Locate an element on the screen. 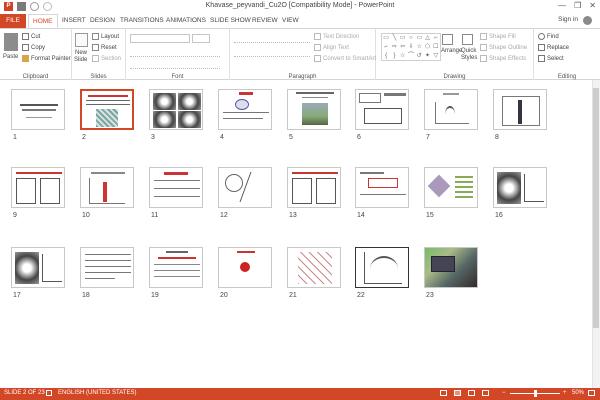 Image resolution: width=600 pixels, height=400 pixels. cut-button: Cut is located at coordinates (31, 36).